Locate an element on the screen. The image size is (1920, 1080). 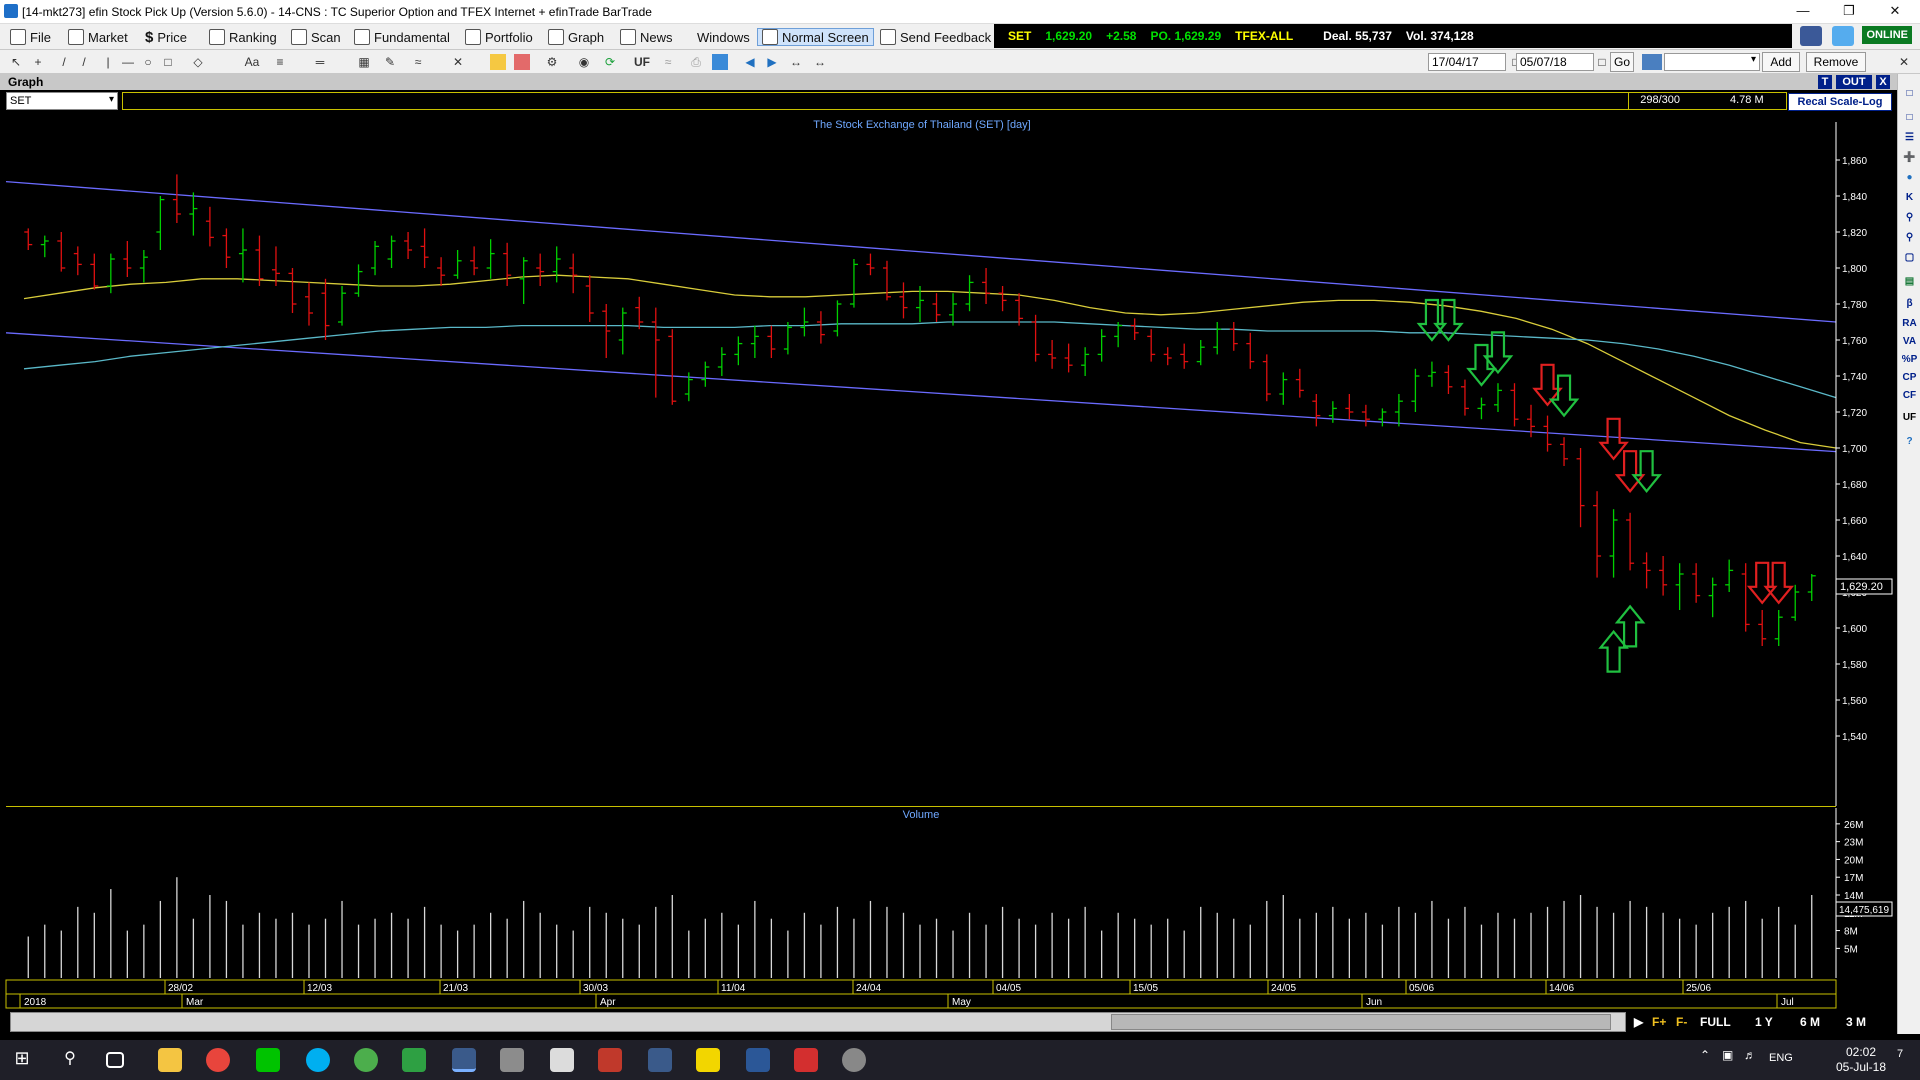
date-from-input is located at coordinates (1467, 62).